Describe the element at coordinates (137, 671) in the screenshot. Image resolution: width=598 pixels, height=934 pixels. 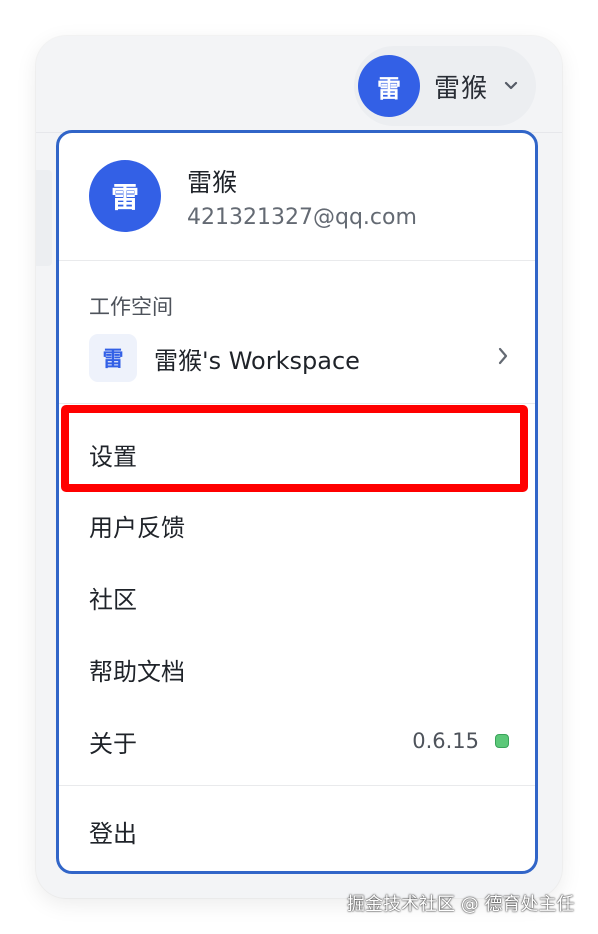
I see `menu-item-label: 帮助文档` at that location.